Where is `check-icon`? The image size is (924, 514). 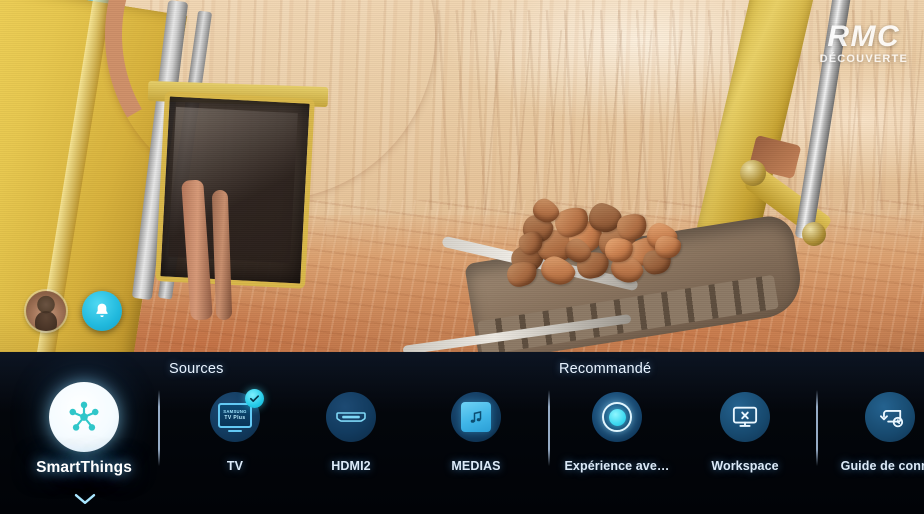 check-icon is located at coordinates (254, 398).